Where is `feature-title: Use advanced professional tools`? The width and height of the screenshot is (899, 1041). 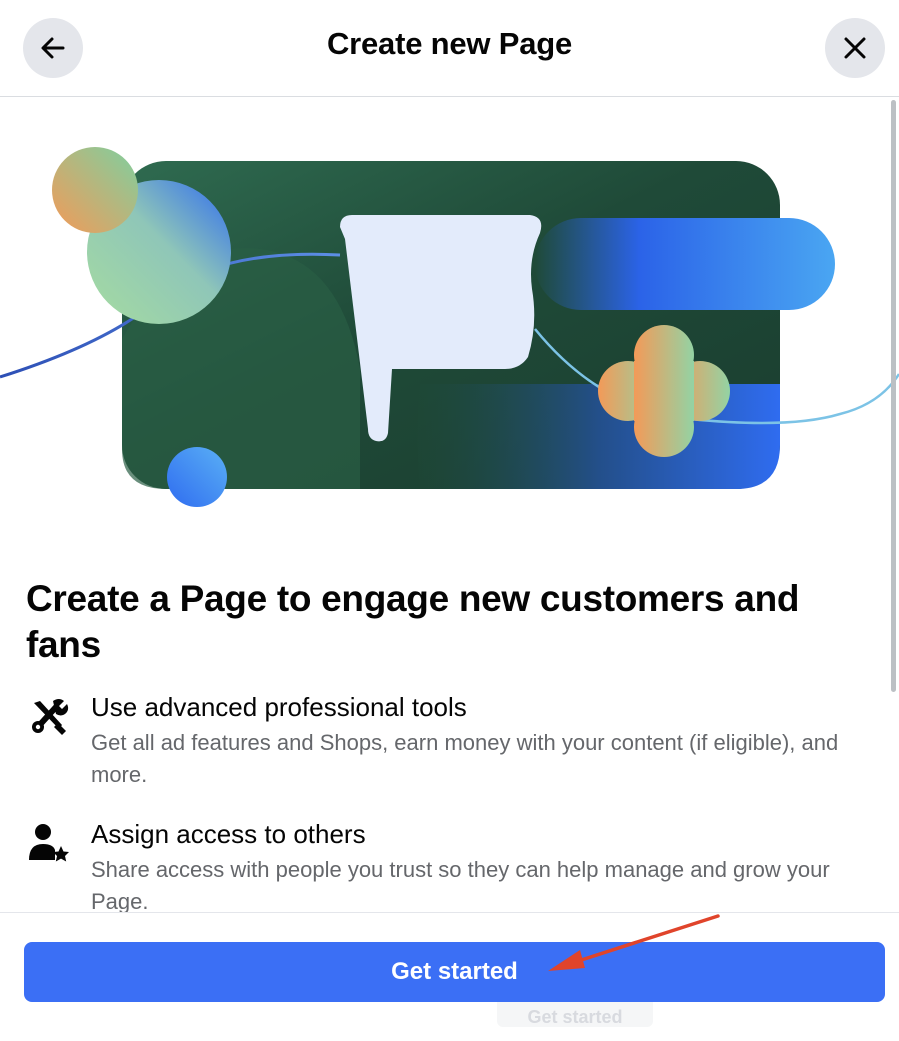 feature-title: Use advanced professional tools is located at coordinates (279, 707).